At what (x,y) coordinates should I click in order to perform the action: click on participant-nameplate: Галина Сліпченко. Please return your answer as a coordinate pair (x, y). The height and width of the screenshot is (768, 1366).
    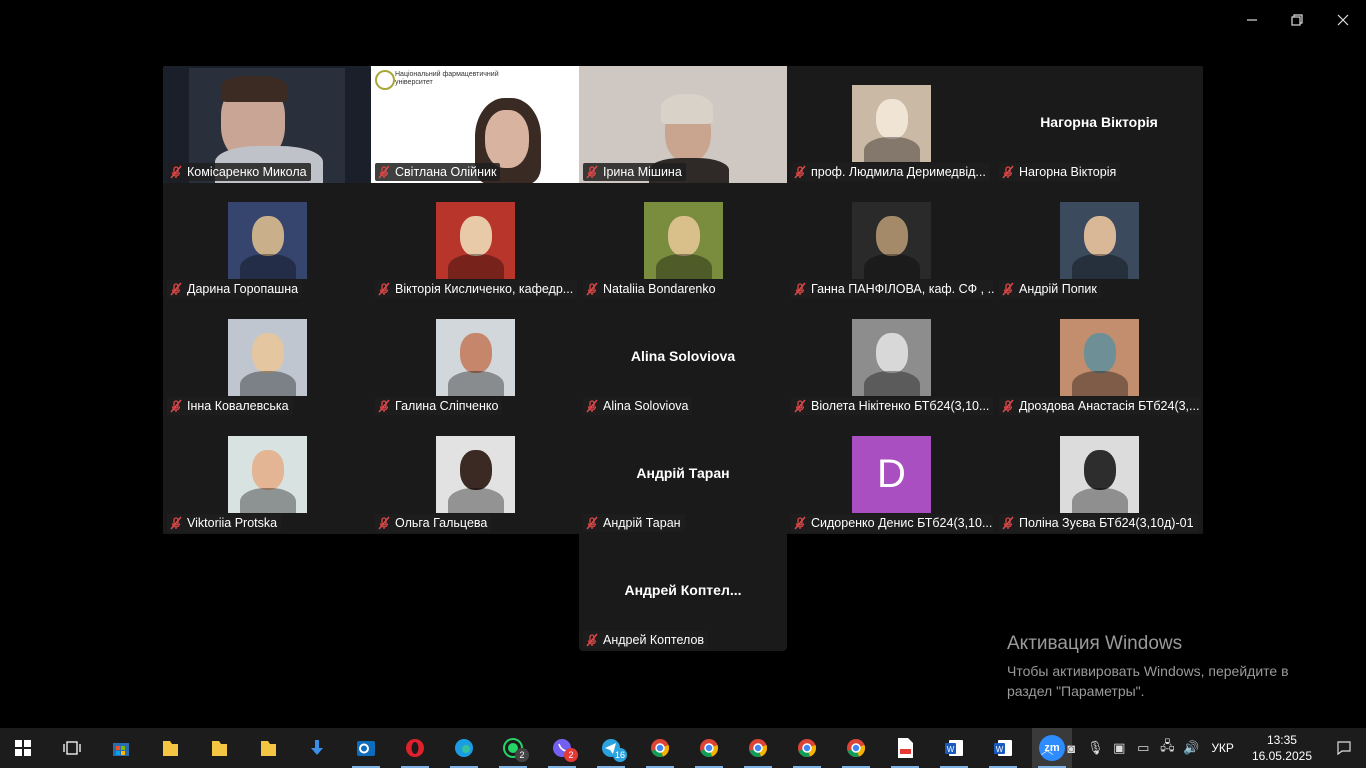
    Looking at the image, I should click on (439, 406).